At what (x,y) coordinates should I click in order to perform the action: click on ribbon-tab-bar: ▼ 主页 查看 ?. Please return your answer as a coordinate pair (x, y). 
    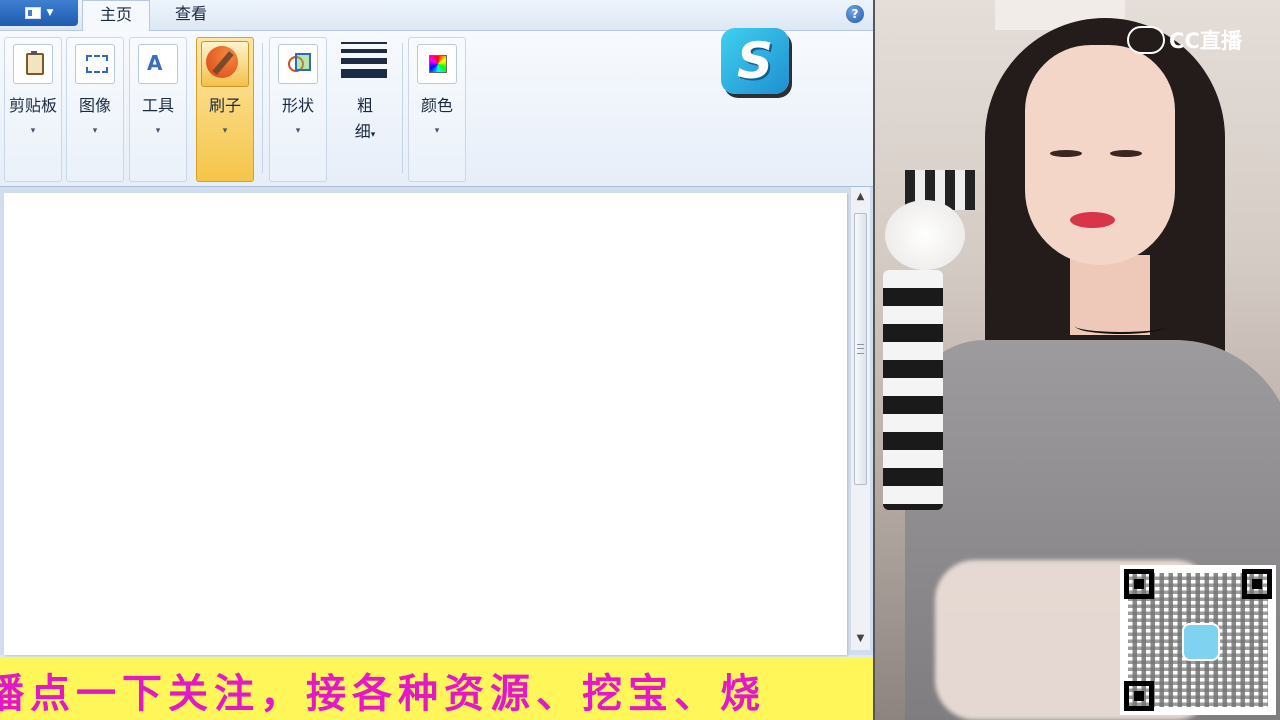
    Looking at the image, I should click on (436, 16).